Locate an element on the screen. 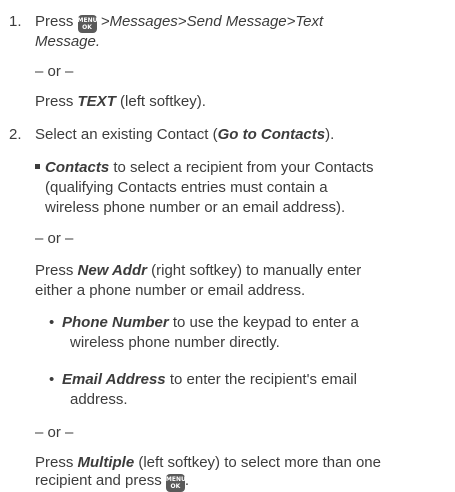 The width and height of the screenshot is (455, 492). step-1-menu-path: >Messages>Send Message>Text is located at coordinates (212, 21).